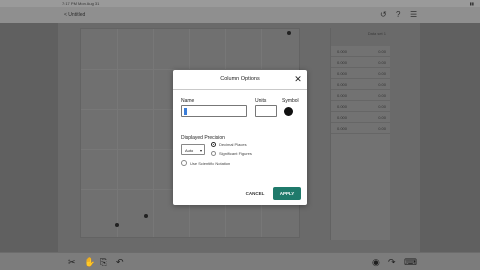 This screenshot has width=480, height=270. I want to click on app-top-bar: < Untitled ↺ ? ☰, so click(240, 15).